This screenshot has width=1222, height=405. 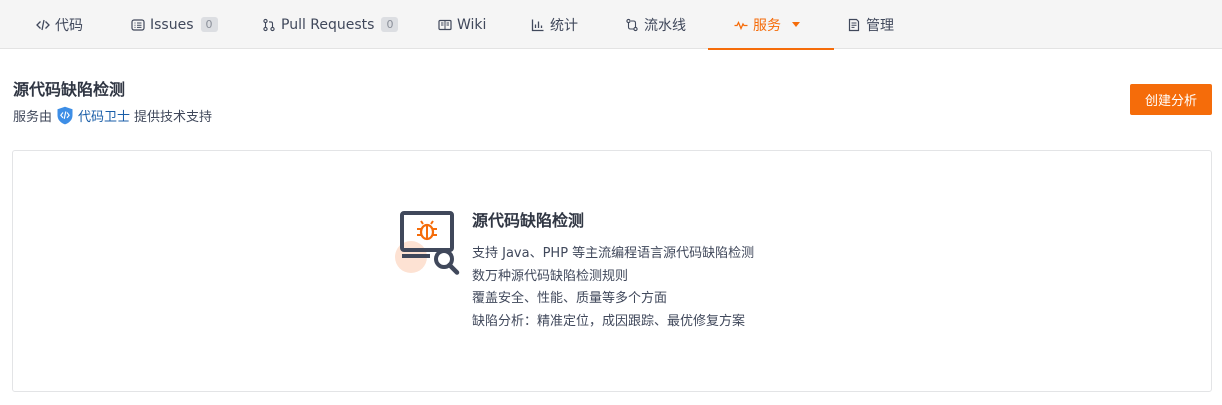 I want to click on pipeline-icon, so click(x=632, y=24).